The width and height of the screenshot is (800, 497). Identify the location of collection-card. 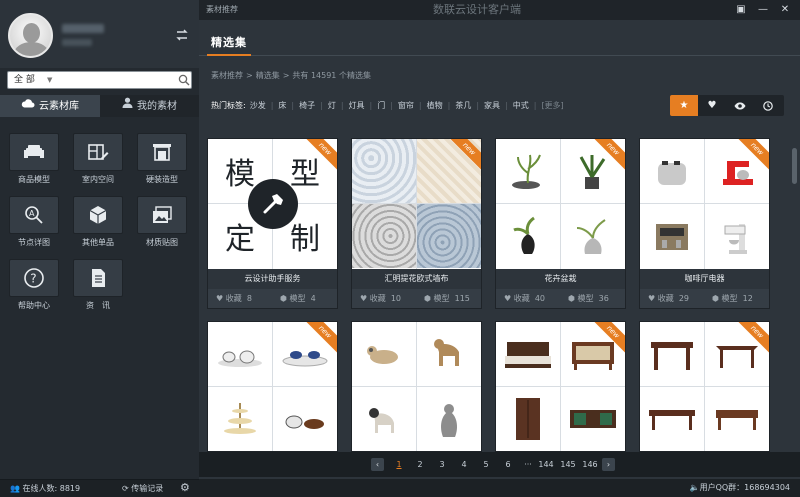
(416, 386).